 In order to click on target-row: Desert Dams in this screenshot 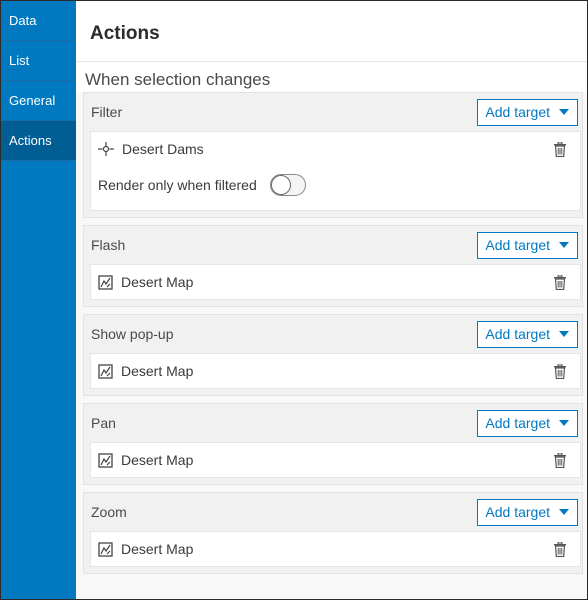, I will do `click(335, 149)`.